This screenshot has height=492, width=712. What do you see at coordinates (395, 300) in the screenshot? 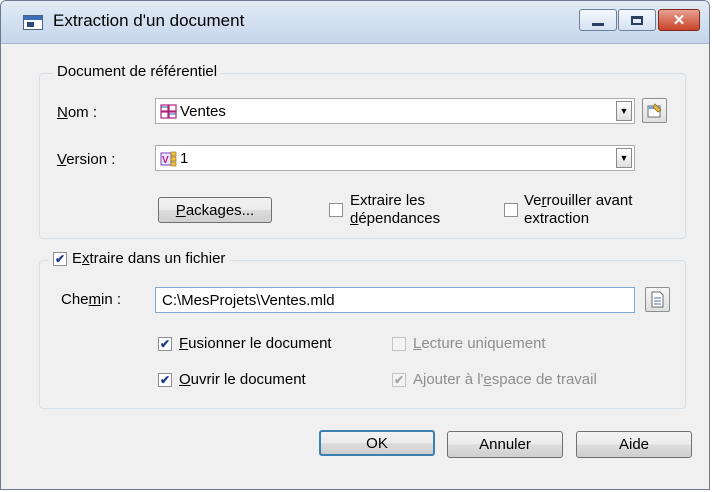
I see `path-input` at bounding box center [395, 300].